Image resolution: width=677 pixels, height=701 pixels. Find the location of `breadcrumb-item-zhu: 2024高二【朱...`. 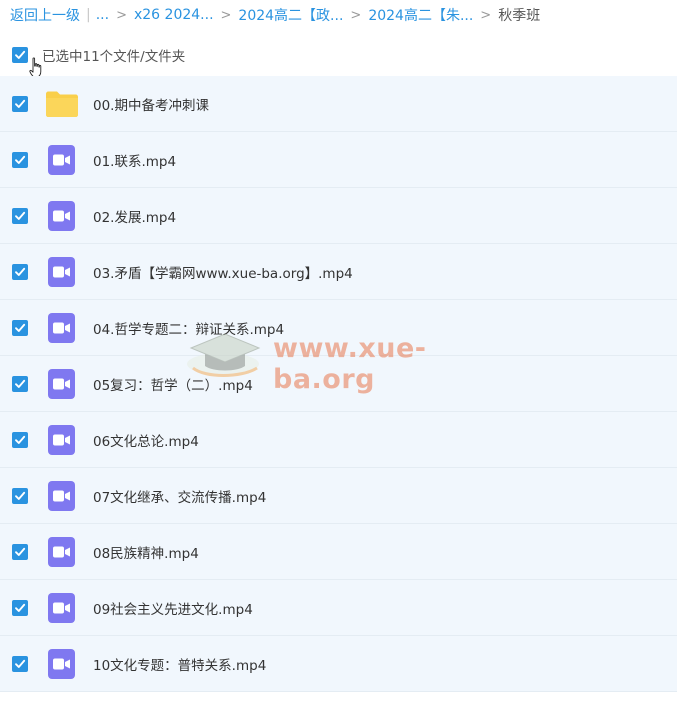

breadcrumb-item-zhu: 2024高二【朱... is located at coordinates (420, 15).